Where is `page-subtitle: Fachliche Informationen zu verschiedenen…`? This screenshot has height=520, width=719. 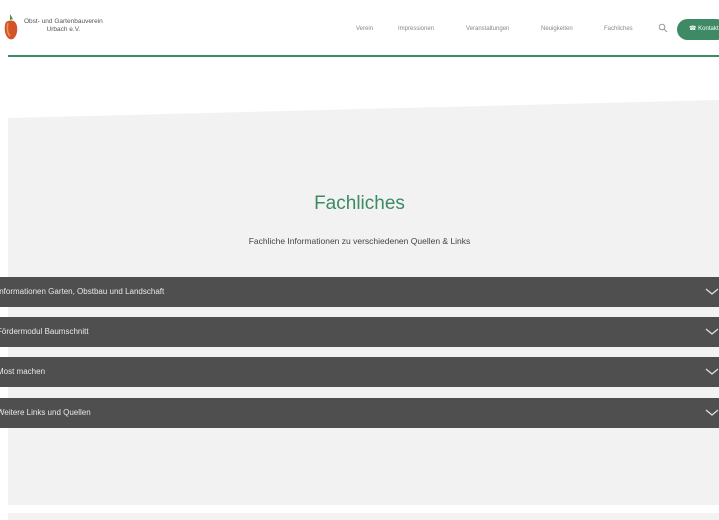 page-subtitle: Fachliche Informationen zu verschiedenen… is located at coordinates (359, 241).